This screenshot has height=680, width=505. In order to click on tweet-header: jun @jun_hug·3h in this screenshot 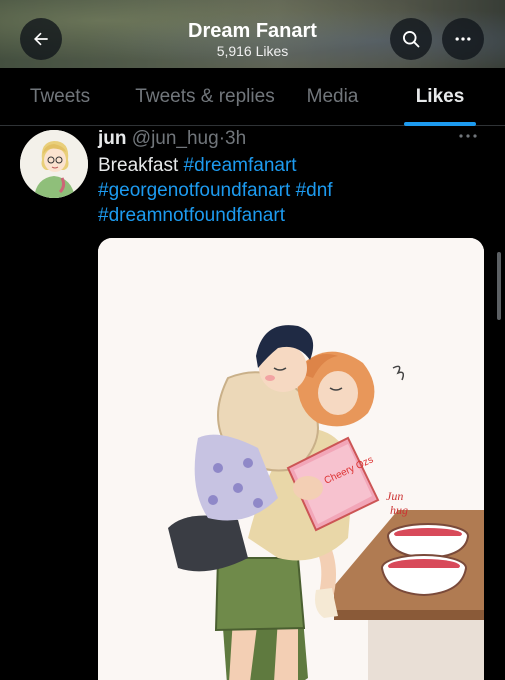, I will do `click(172, 139)`.